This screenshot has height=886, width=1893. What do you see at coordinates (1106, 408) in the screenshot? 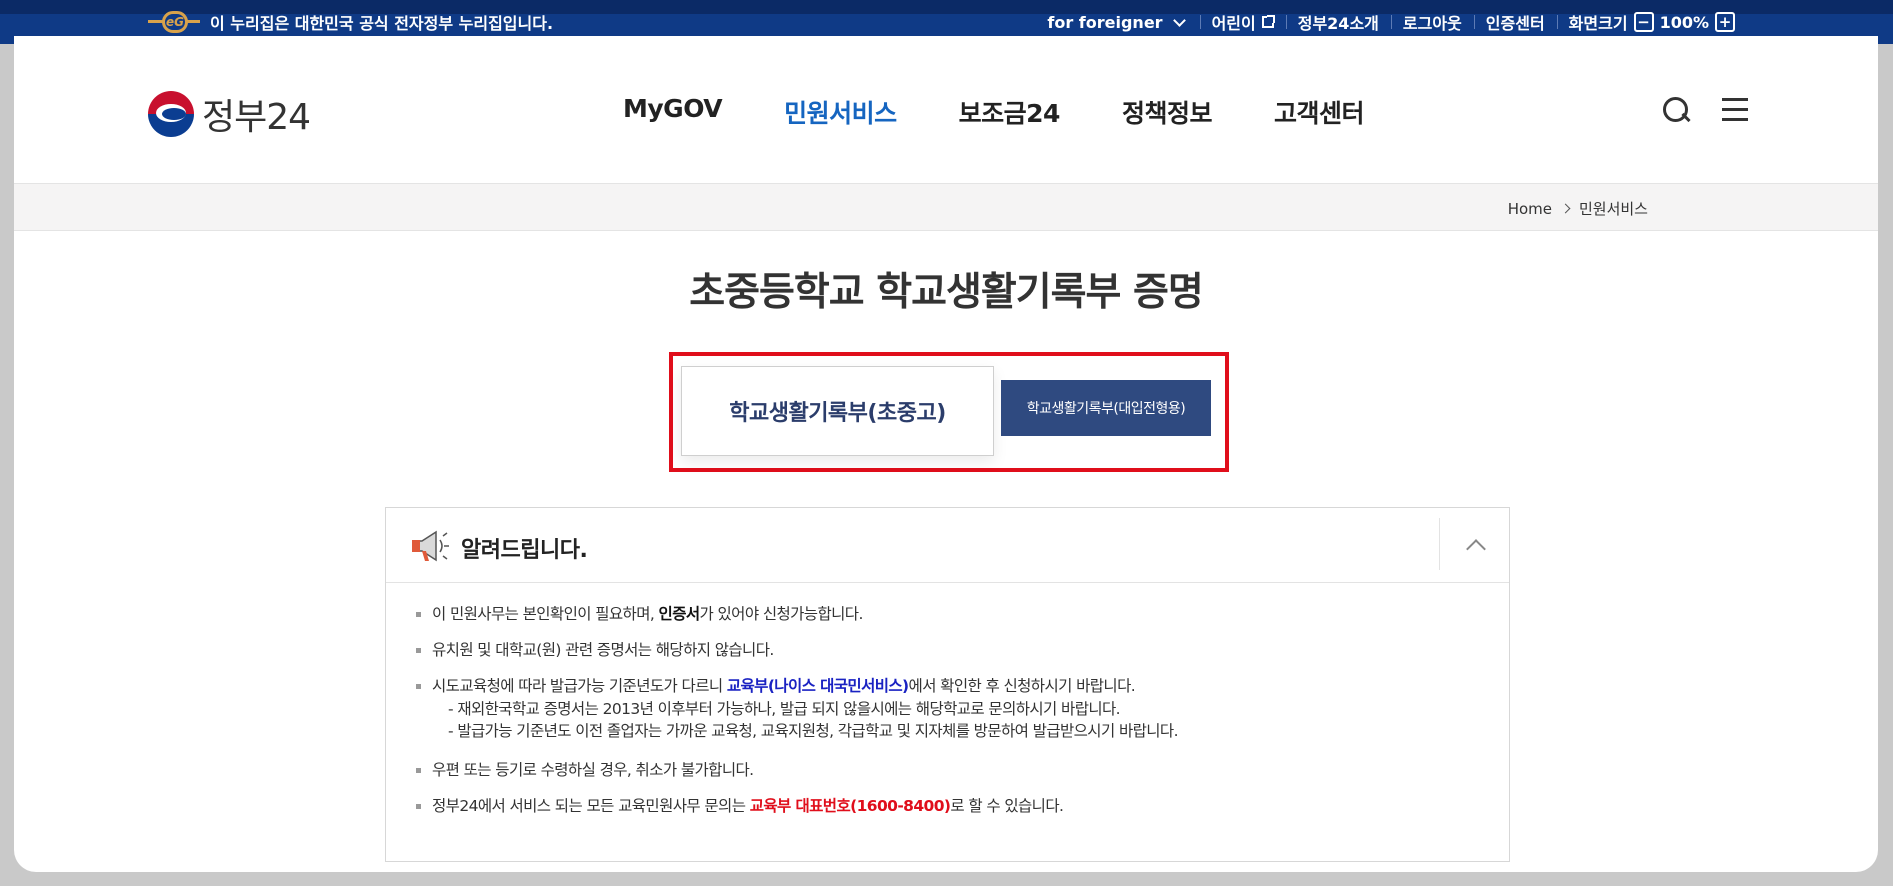
I see `tab-school-record-admission: 학교생활기록부(대입전형용)` at bounding box center [1106, 408].